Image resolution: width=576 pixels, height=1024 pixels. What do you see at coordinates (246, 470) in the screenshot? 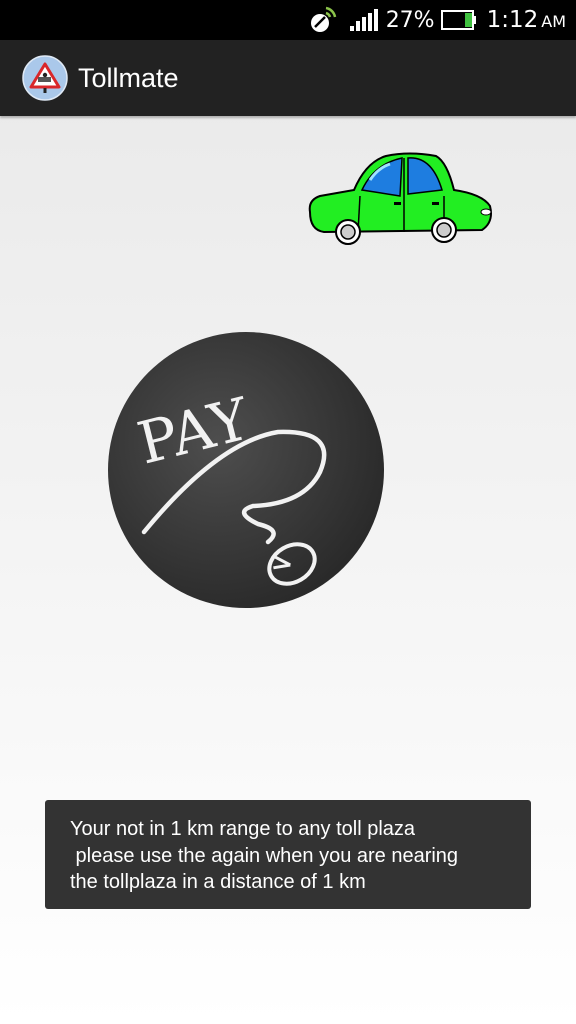
I see `chalkboard-pay-with-mouse-illustration: PAY` at bounding box center [246, 470].